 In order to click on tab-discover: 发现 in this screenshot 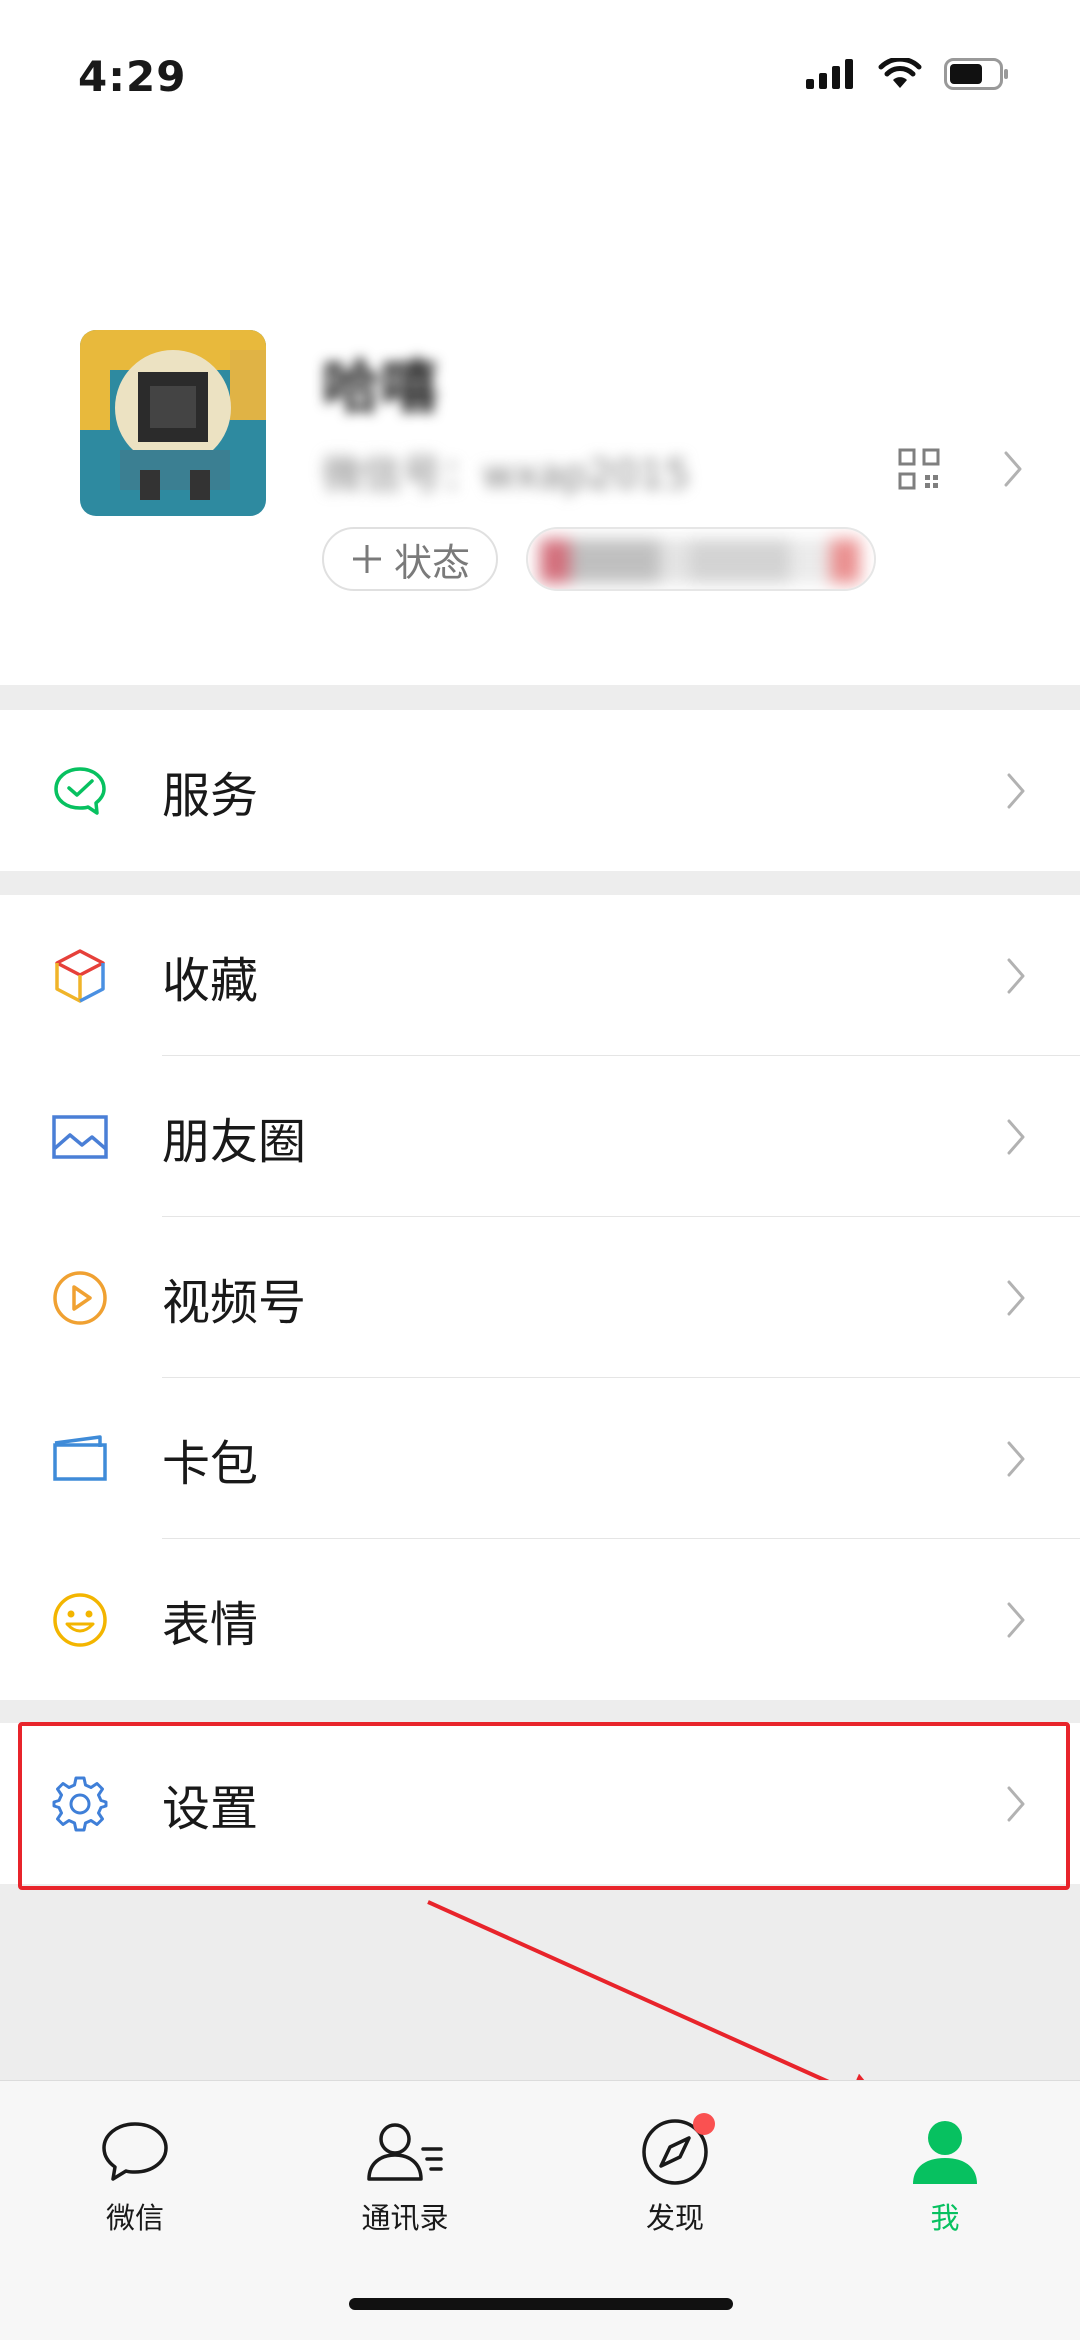, I will do `click(675, 2175)`.